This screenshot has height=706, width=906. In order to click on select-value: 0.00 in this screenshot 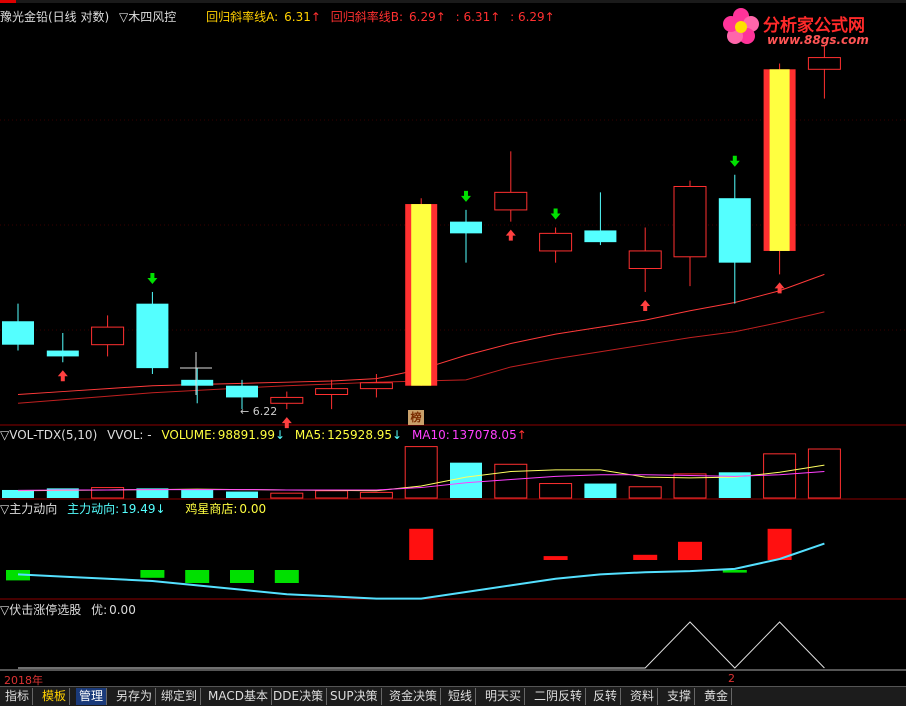, I will do `click(122, 610)`.